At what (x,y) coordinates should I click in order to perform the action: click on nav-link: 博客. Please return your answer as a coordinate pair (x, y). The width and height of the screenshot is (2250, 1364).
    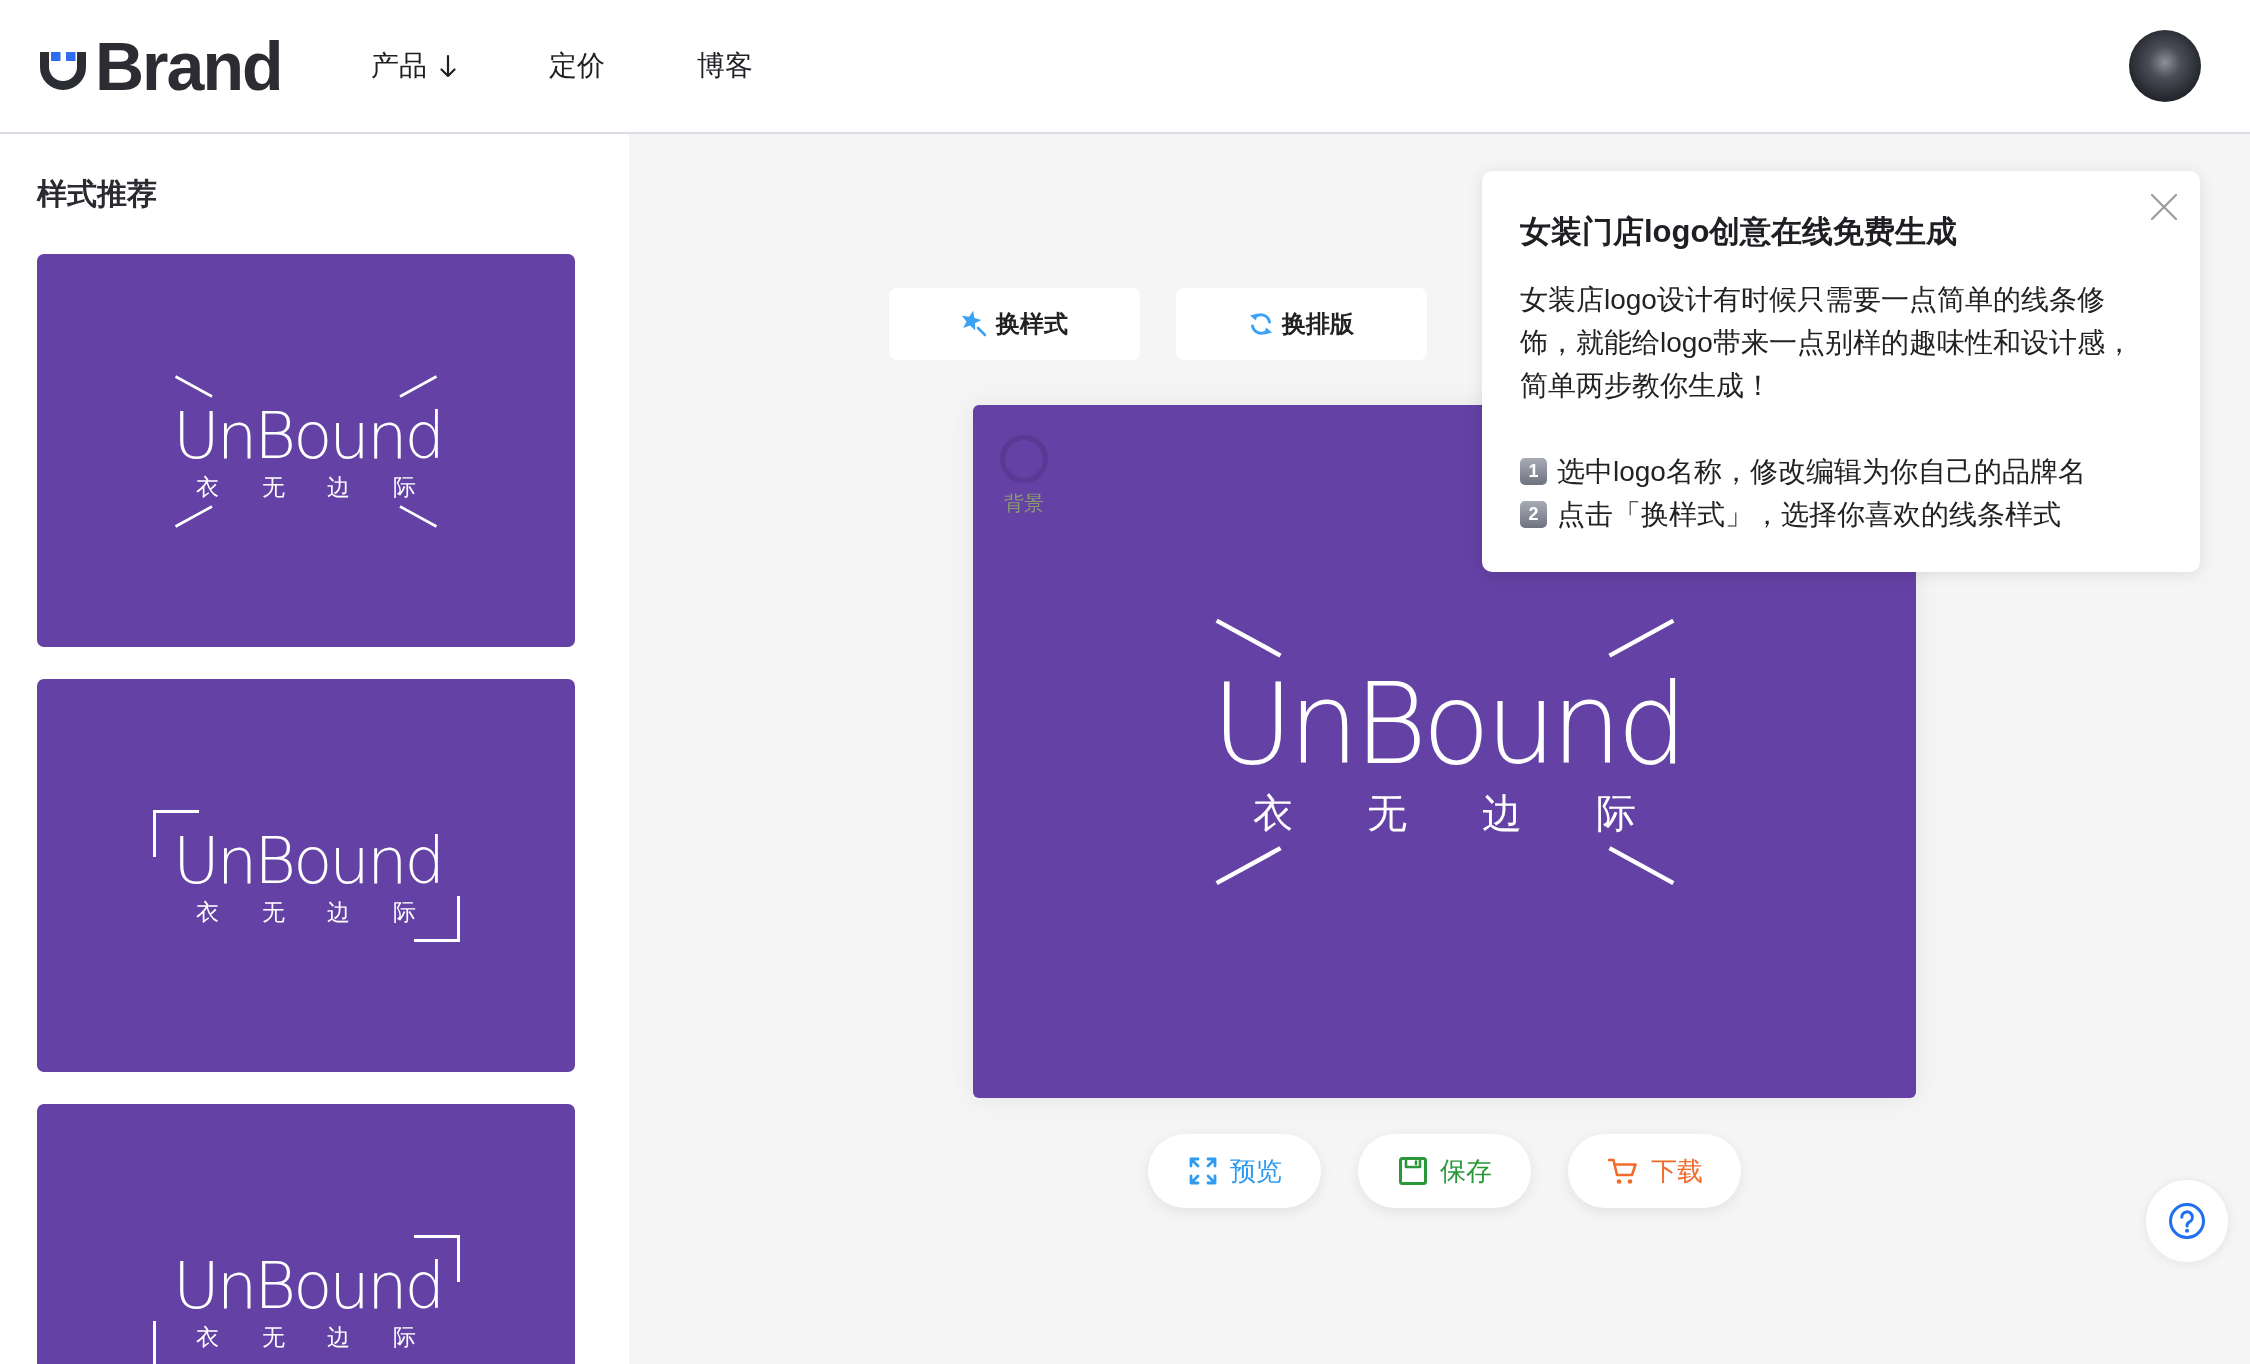
    Looking at the image, I should click on (725, 66).